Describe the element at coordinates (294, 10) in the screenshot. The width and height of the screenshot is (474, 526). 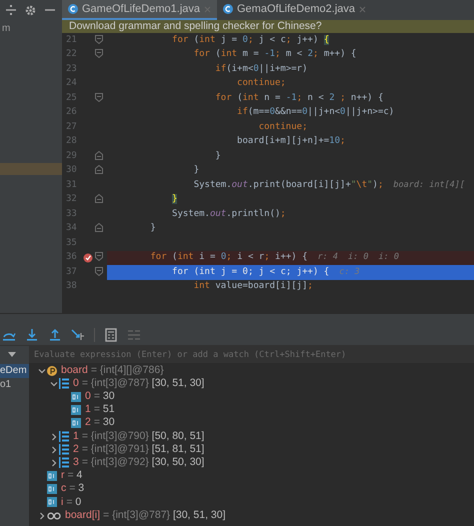
I see `file-tab: GemaOfLifeDemo2.java` at that location.